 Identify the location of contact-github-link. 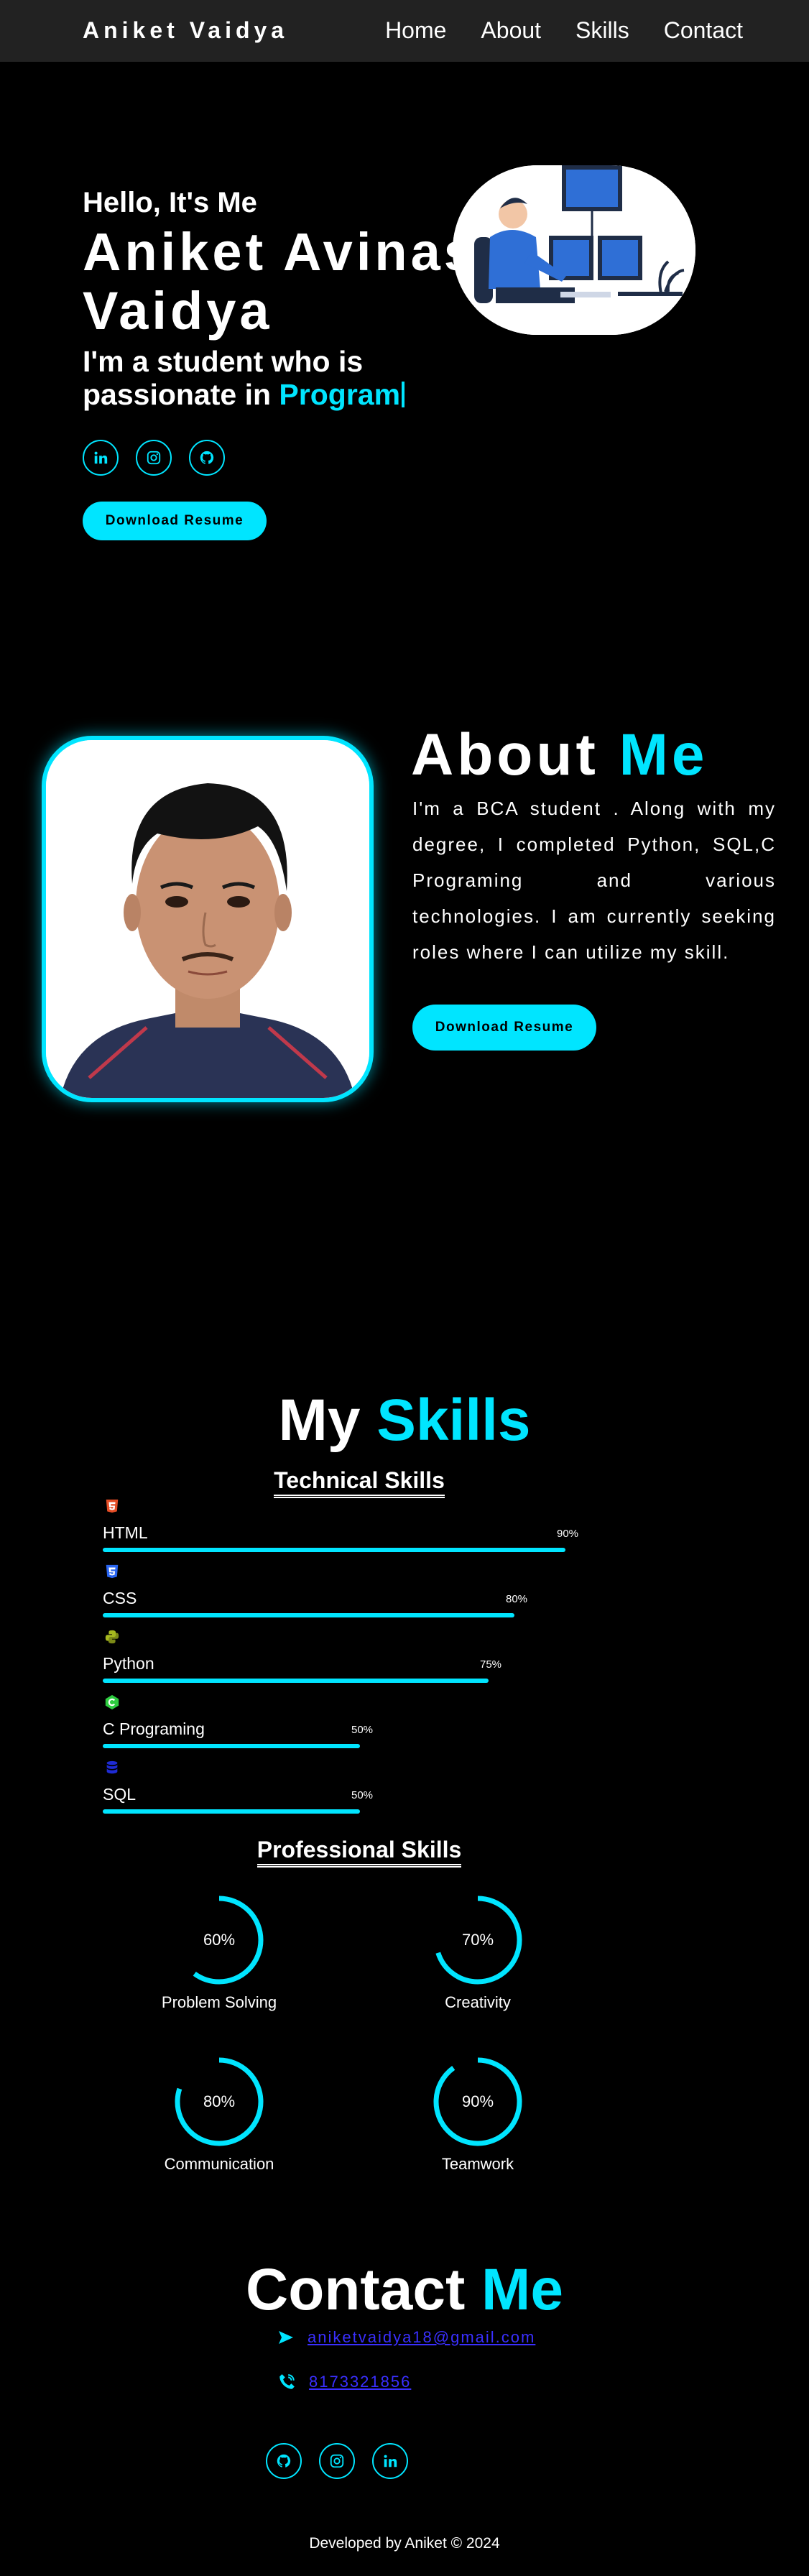
(284, 2461).